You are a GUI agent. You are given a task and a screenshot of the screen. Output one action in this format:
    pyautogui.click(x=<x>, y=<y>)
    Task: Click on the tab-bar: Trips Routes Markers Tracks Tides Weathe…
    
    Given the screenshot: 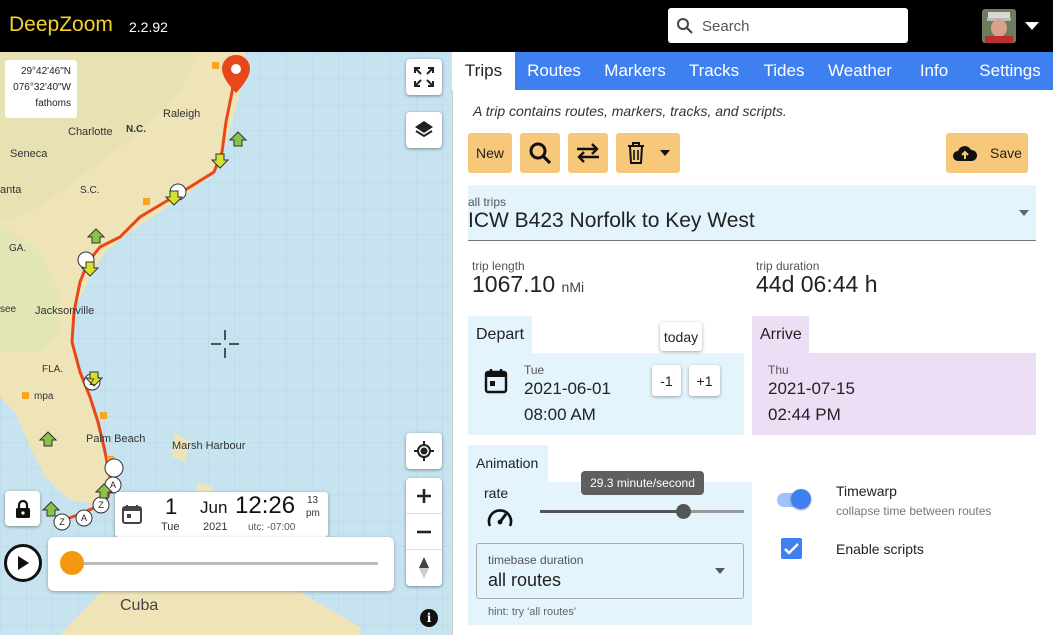 What is the action you would take?
    pyautogui.click(x=752, y=71)
    